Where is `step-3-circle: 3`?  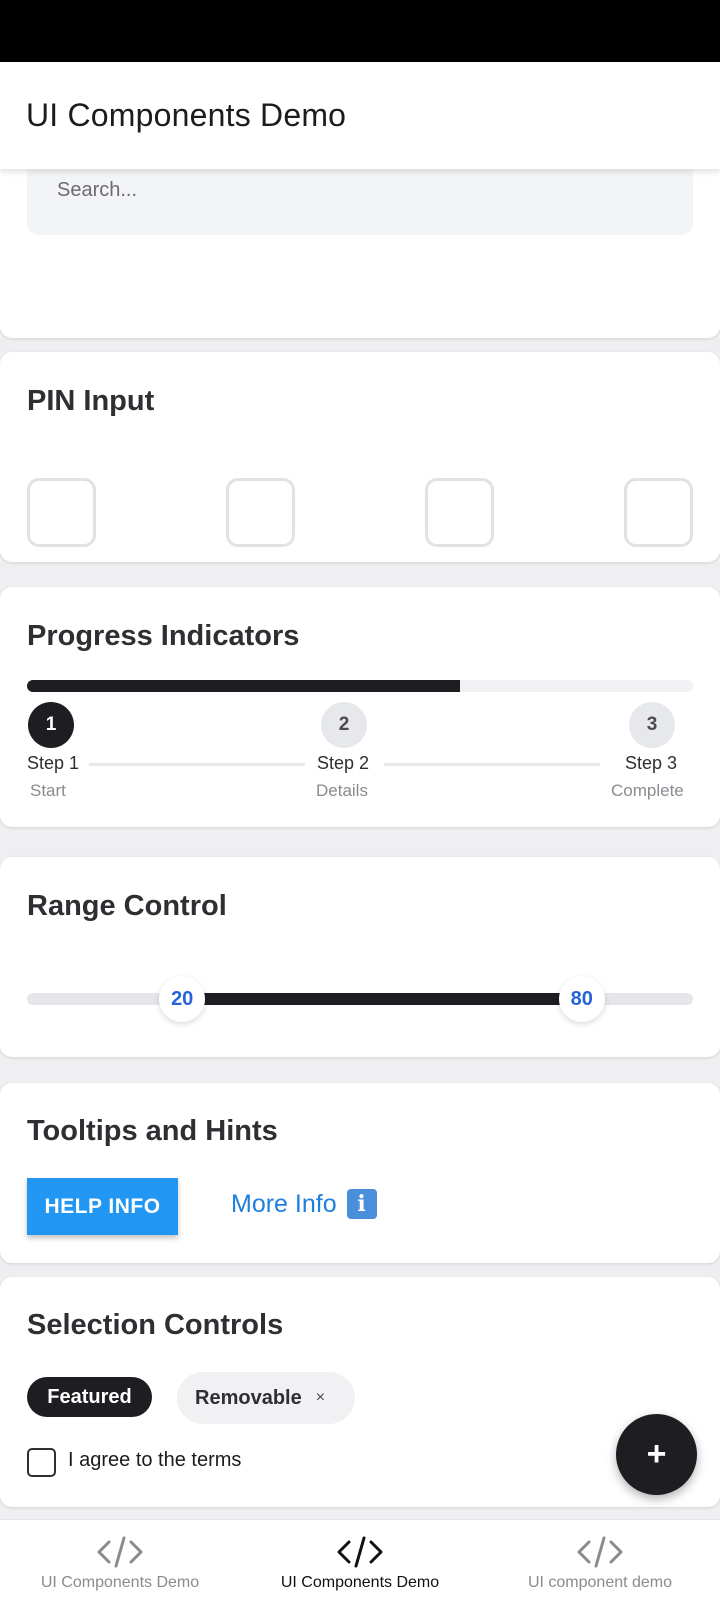 step-3-circle: 3 is located at coordinates (652, 725).